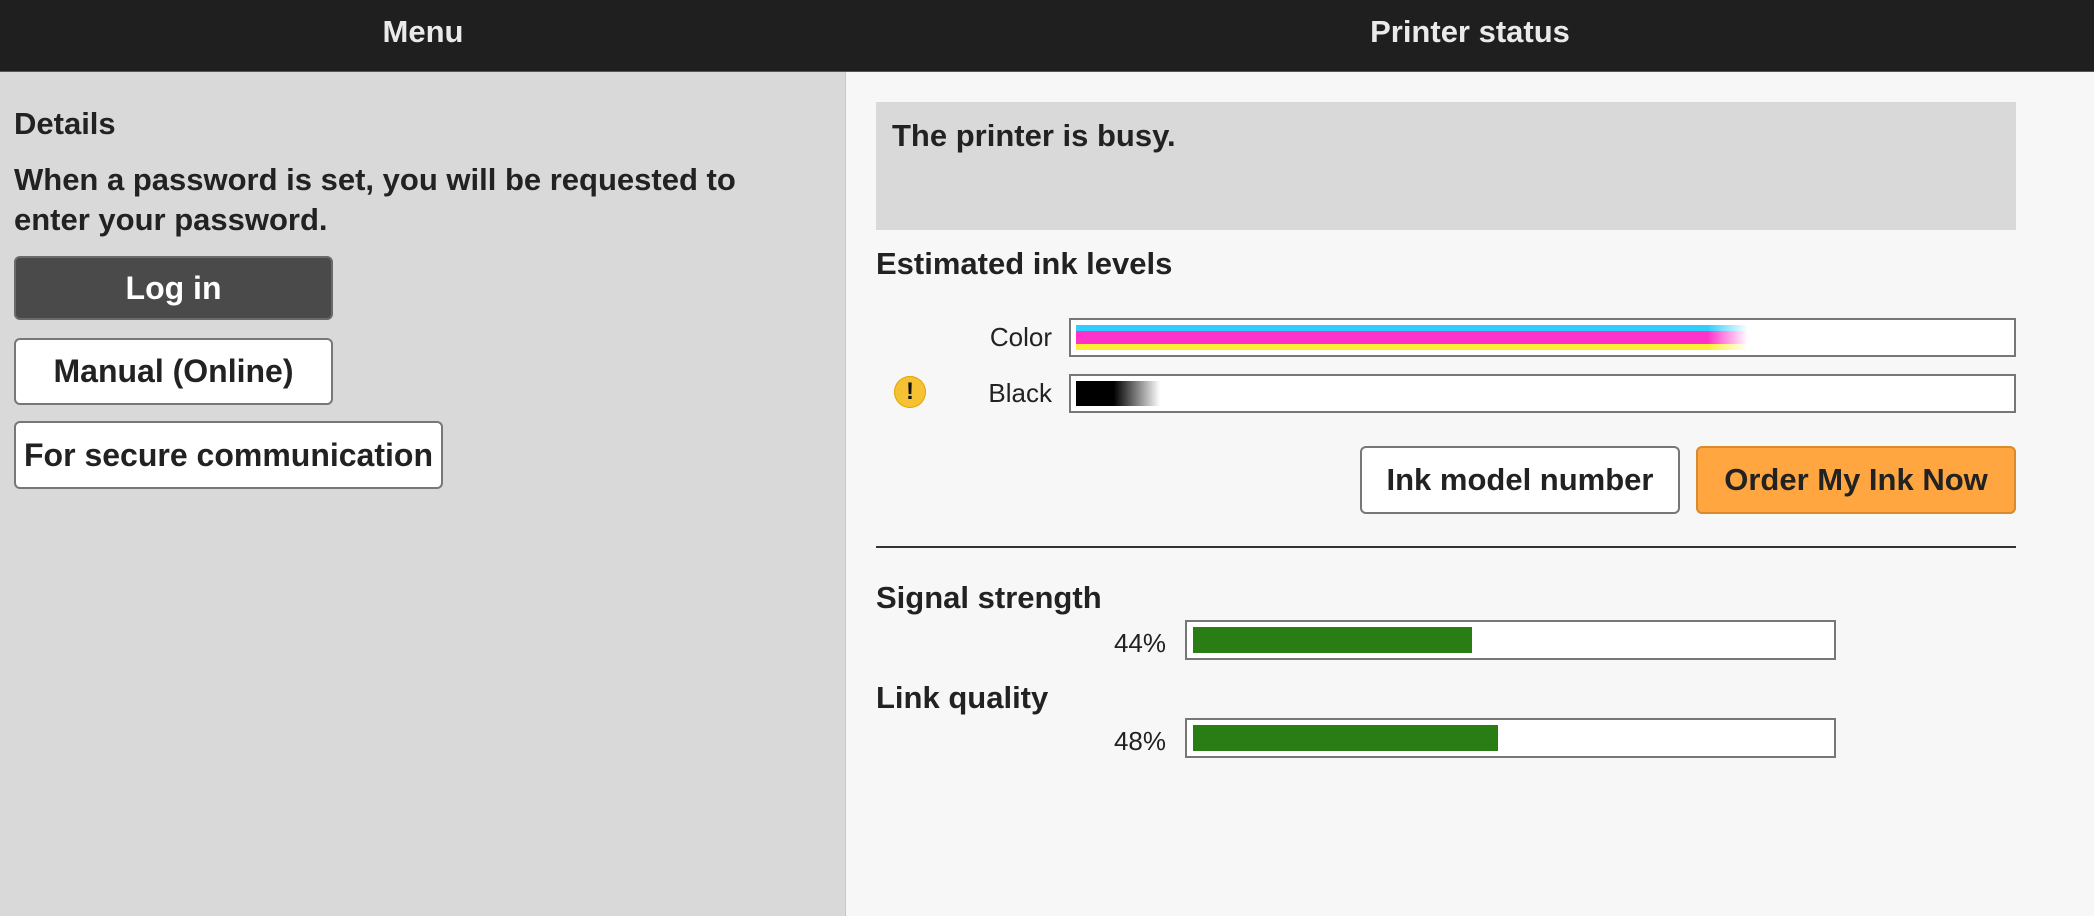 The height and width of the screenshot is (916, 2094). Describe the element at coordinates (1118, 393) in the screenshot. I see `ink-black-fill` at that location.